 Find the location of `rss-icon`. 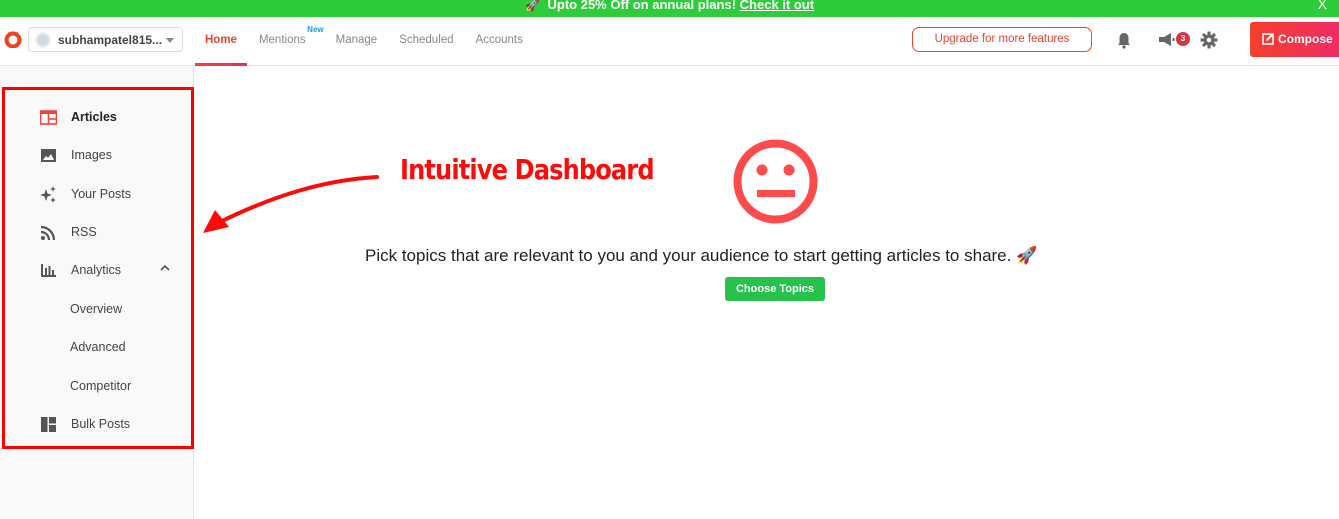

rss-icon is located at coordinates (48, 233).